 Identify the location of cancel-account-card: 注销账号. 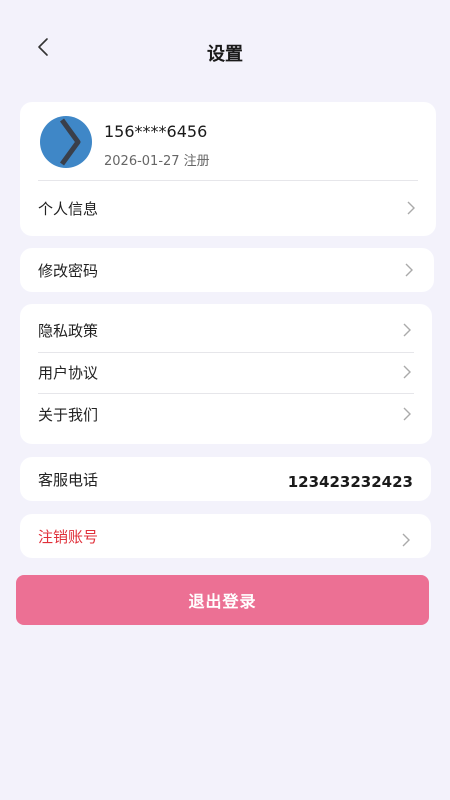
(225, 536).